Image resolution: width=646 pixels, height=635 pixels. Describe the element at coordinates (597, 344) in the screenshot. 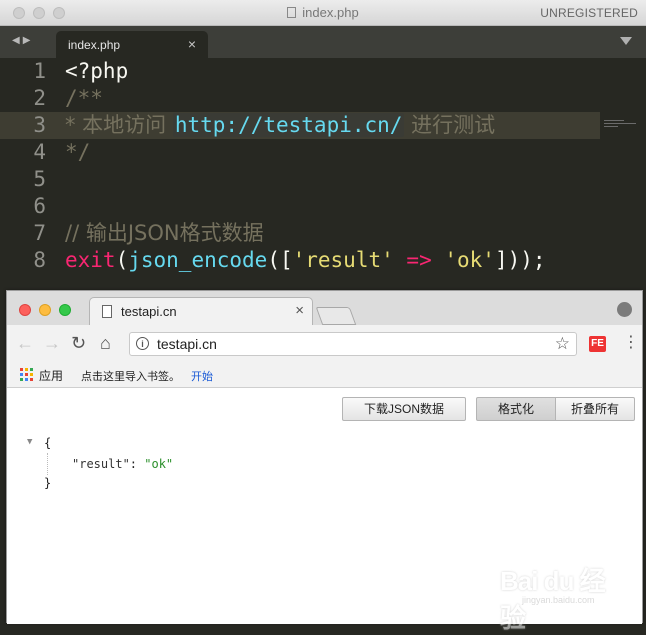

I see `fehelper-extension-icon: FE` at that location.